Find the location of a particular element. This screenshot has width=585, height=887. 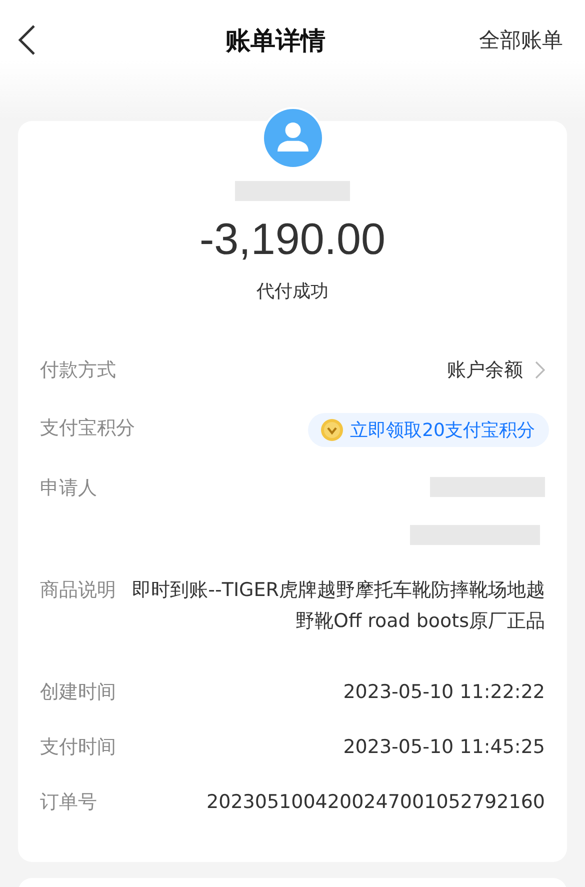

coin-icon is located at coordinates (332, 430).